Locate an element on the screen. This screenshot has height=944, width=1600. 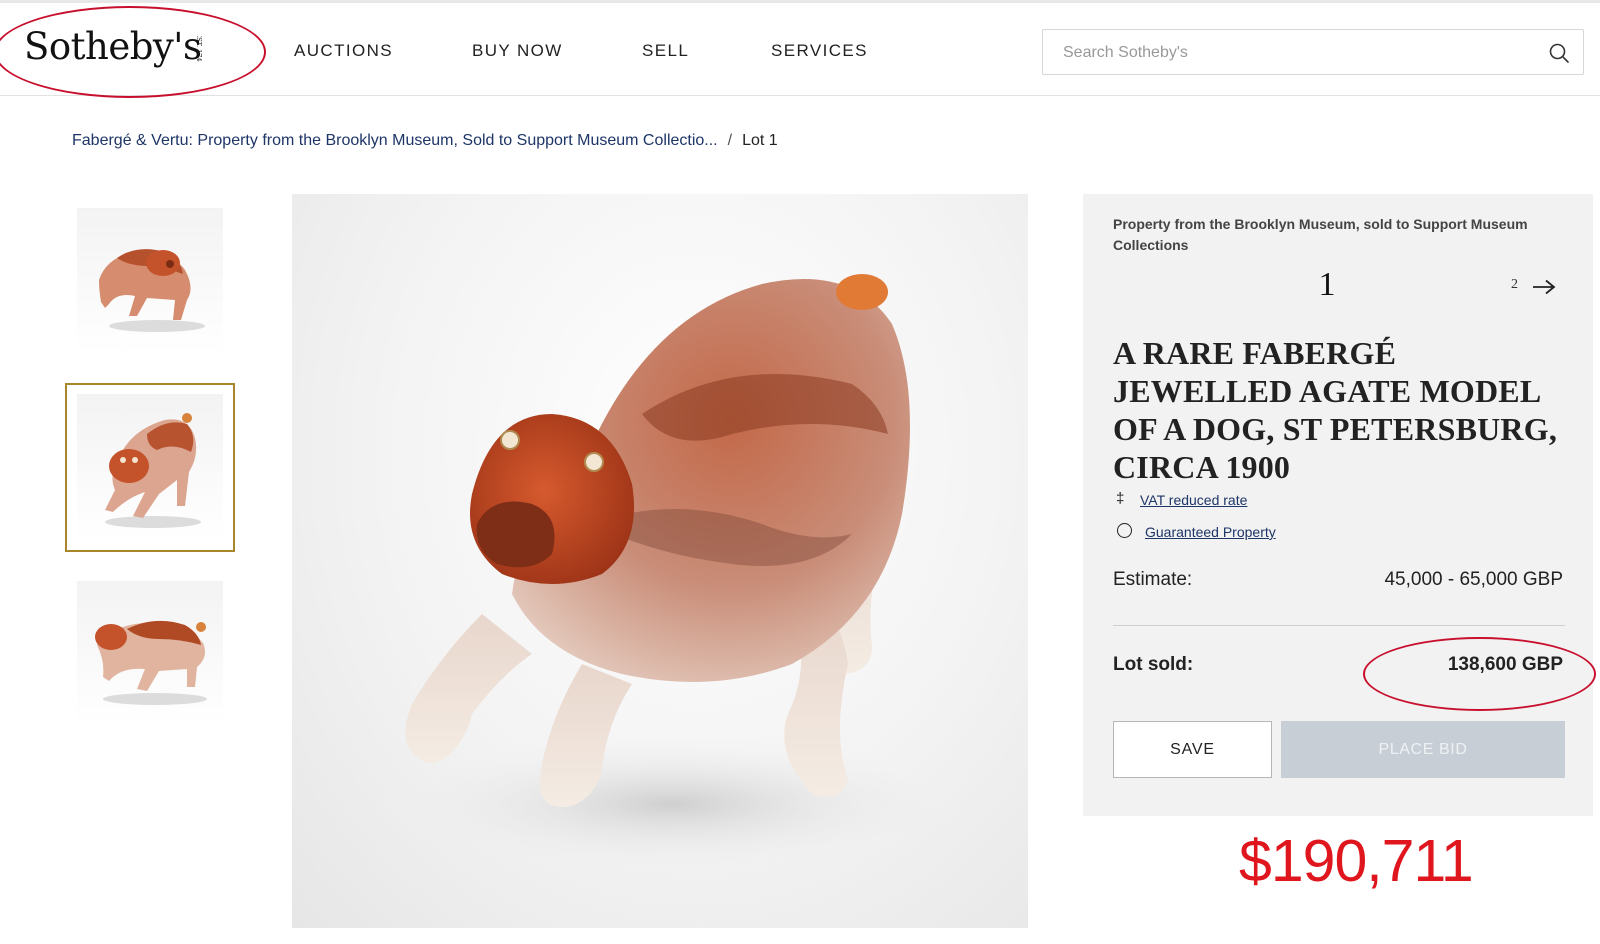
place-bid-button: PLACE BID is located at coordinates (1423, 749).